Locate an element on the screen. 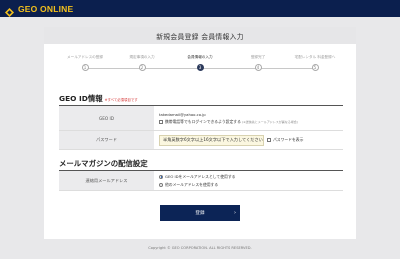 The width and height of the screenshot is (400, 259). geo-id-section-title: GEO ID情報 ※すべて必須項目です is located at coordinates (98, 98).